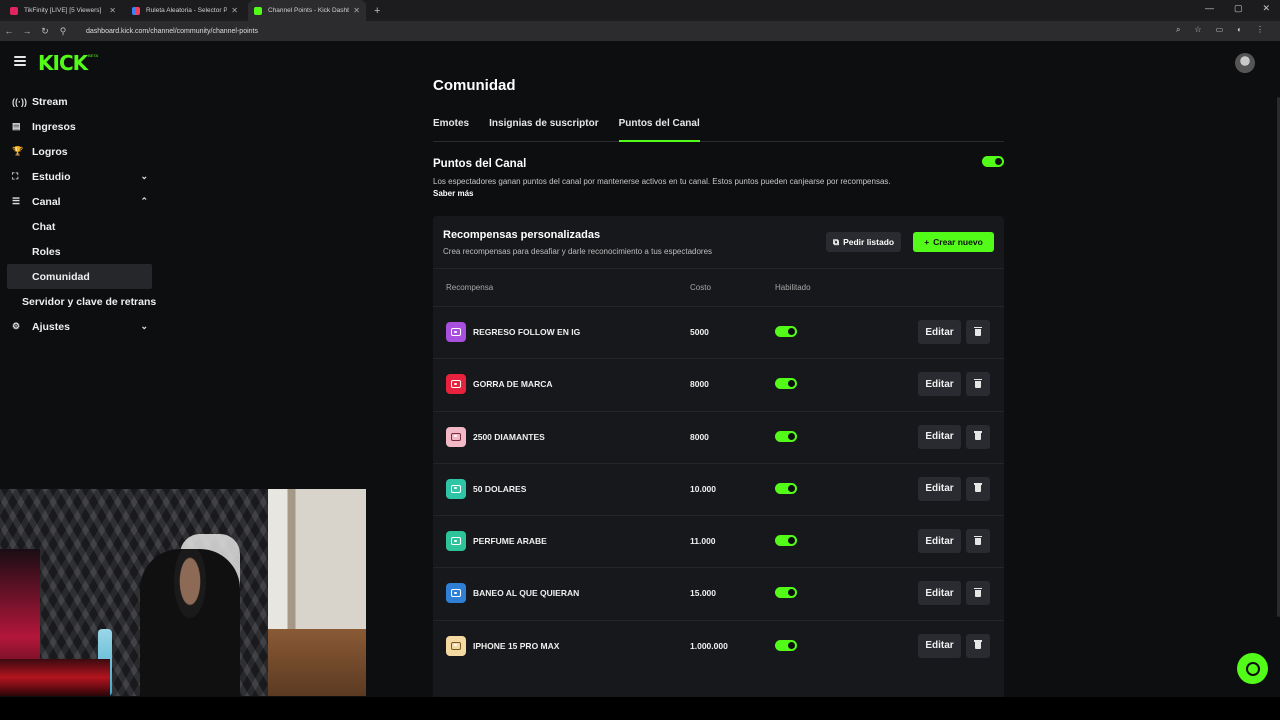  I want to click on sidebar-item-stream: ((·)) Stream, so click(80, 101).